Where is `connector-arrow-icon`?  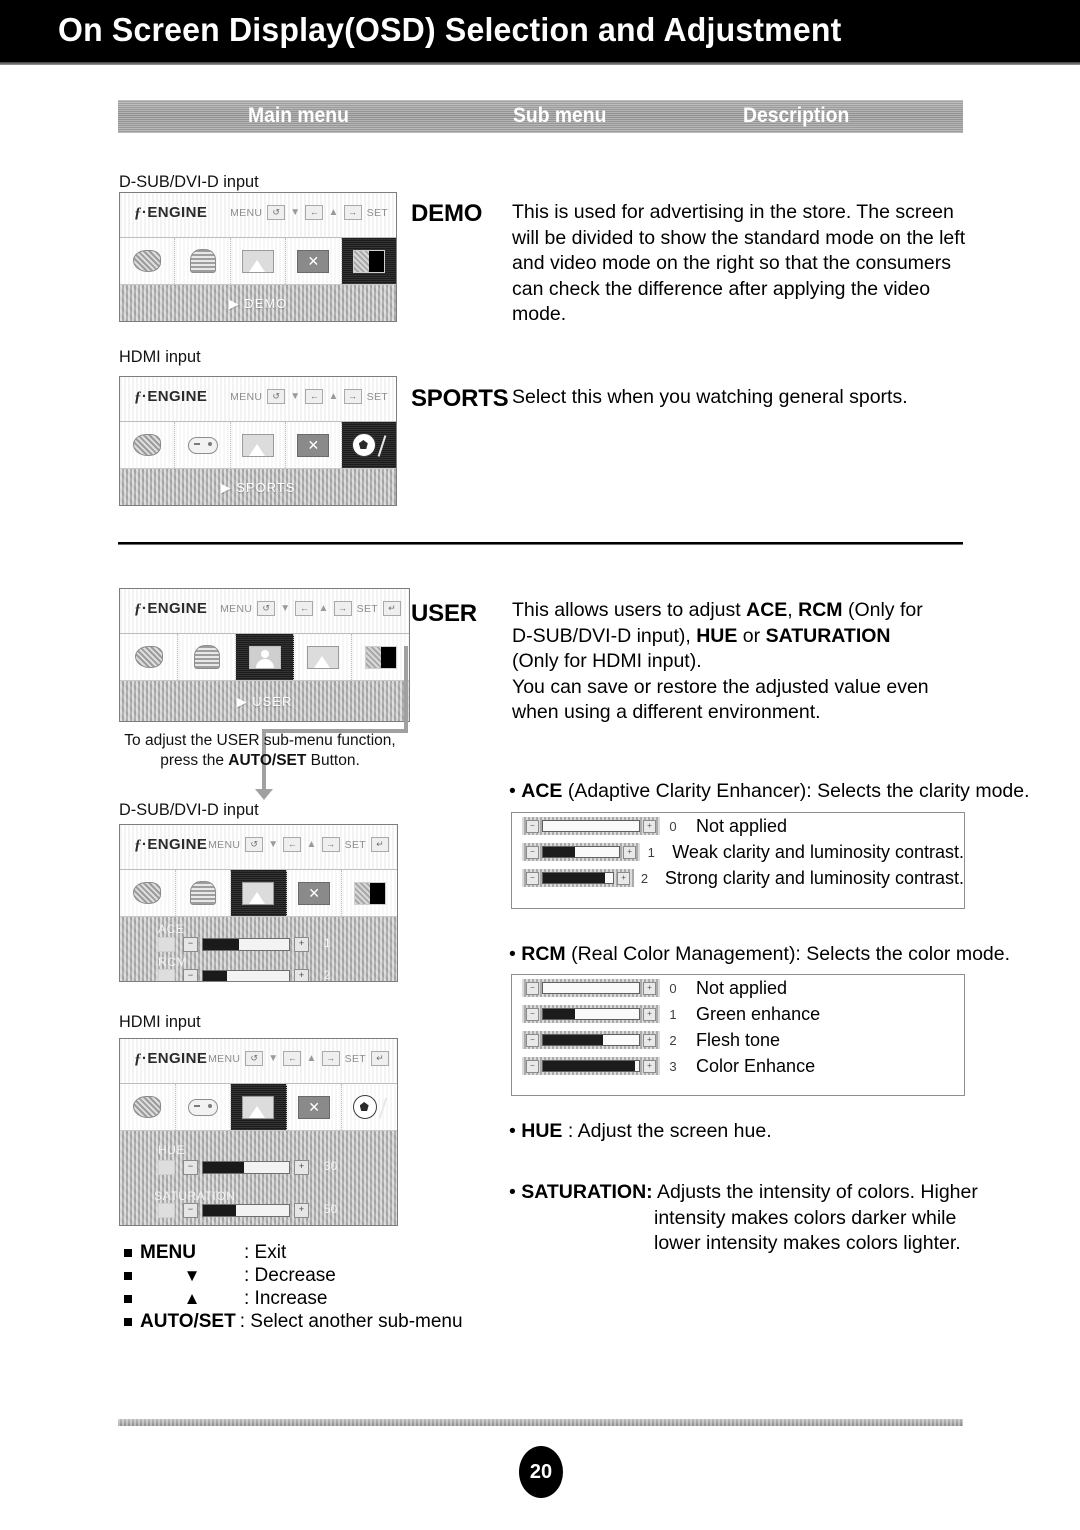 connector-arrow-icon is located at coordinates (264, 794).